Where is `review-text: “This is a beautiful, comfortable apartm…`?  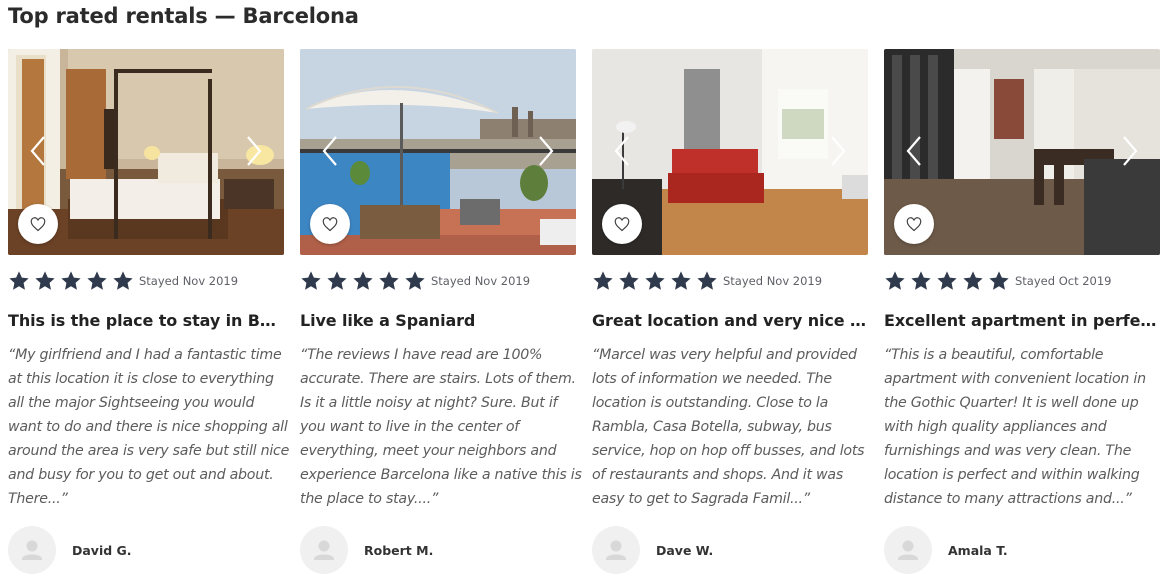 review-text: “This is a beautiful, comfortable apartm… is located at coordinates (1015, 427).